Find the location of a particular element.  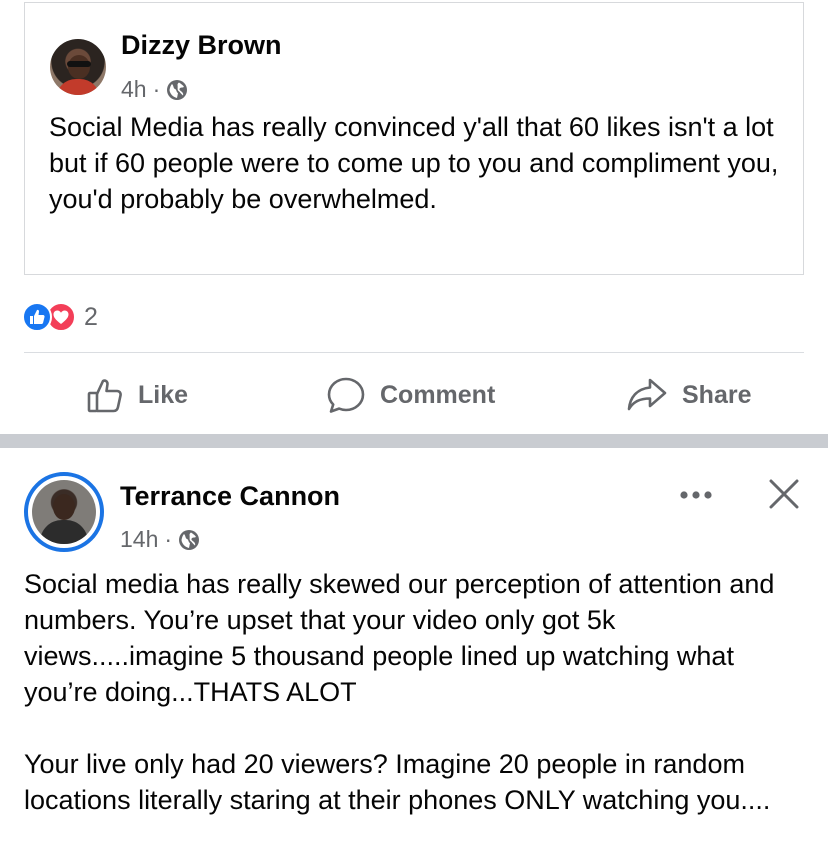

divider is located at coordinates (414, 352).